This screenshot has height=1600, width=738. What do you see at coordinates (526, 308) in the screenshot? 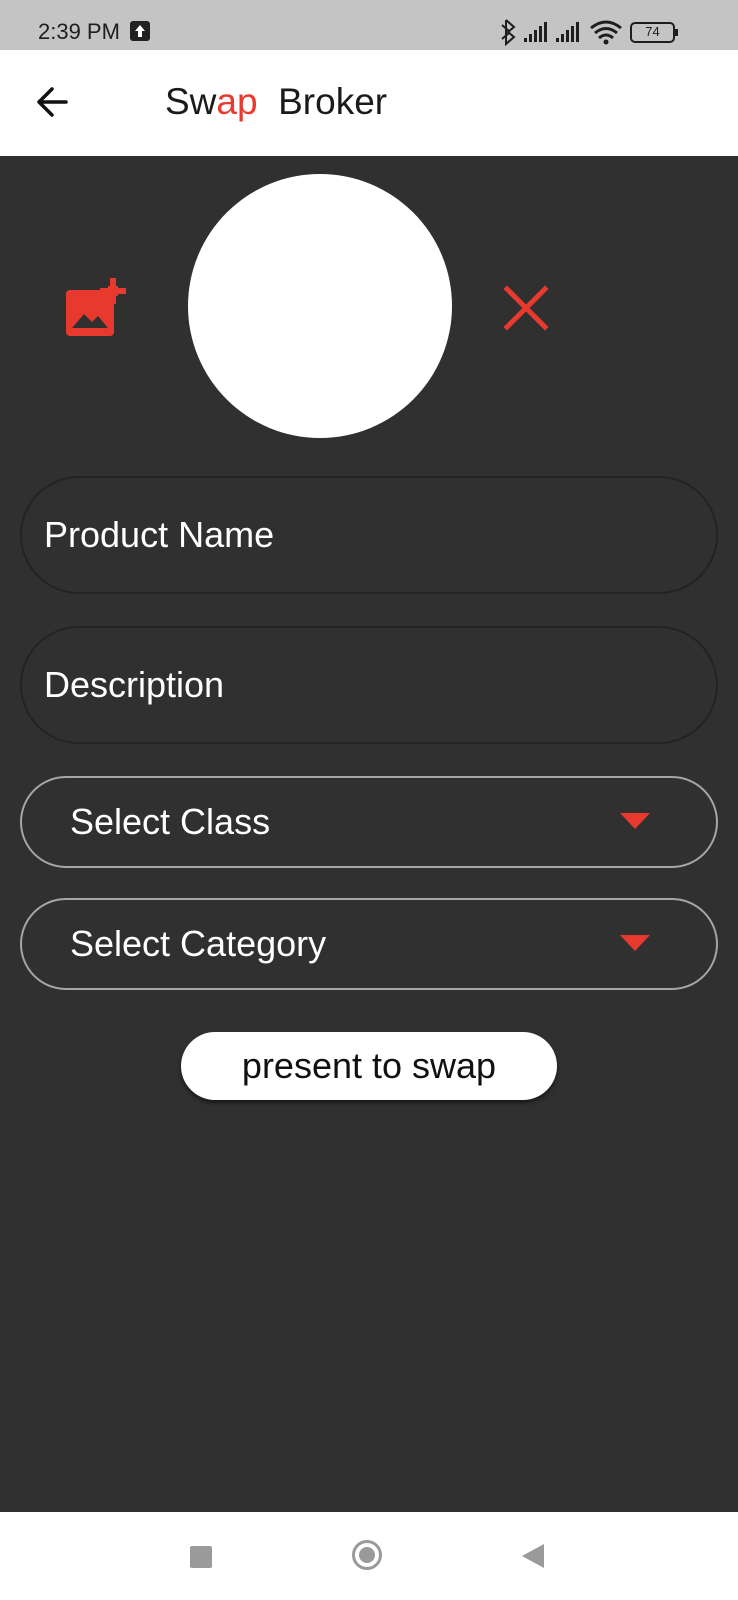
I see `close-icon` at bounding box center [526, 308].